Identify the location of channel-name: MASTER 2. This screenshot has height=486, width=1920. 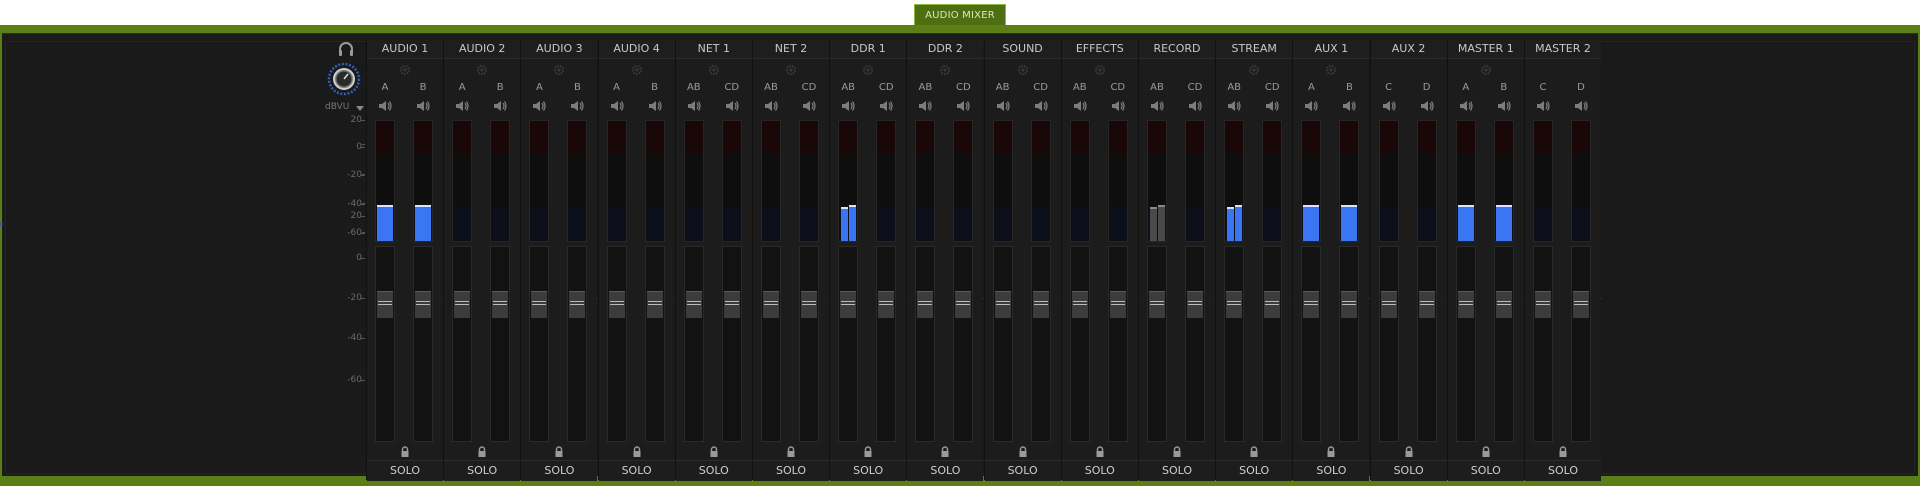
(1563, 49).